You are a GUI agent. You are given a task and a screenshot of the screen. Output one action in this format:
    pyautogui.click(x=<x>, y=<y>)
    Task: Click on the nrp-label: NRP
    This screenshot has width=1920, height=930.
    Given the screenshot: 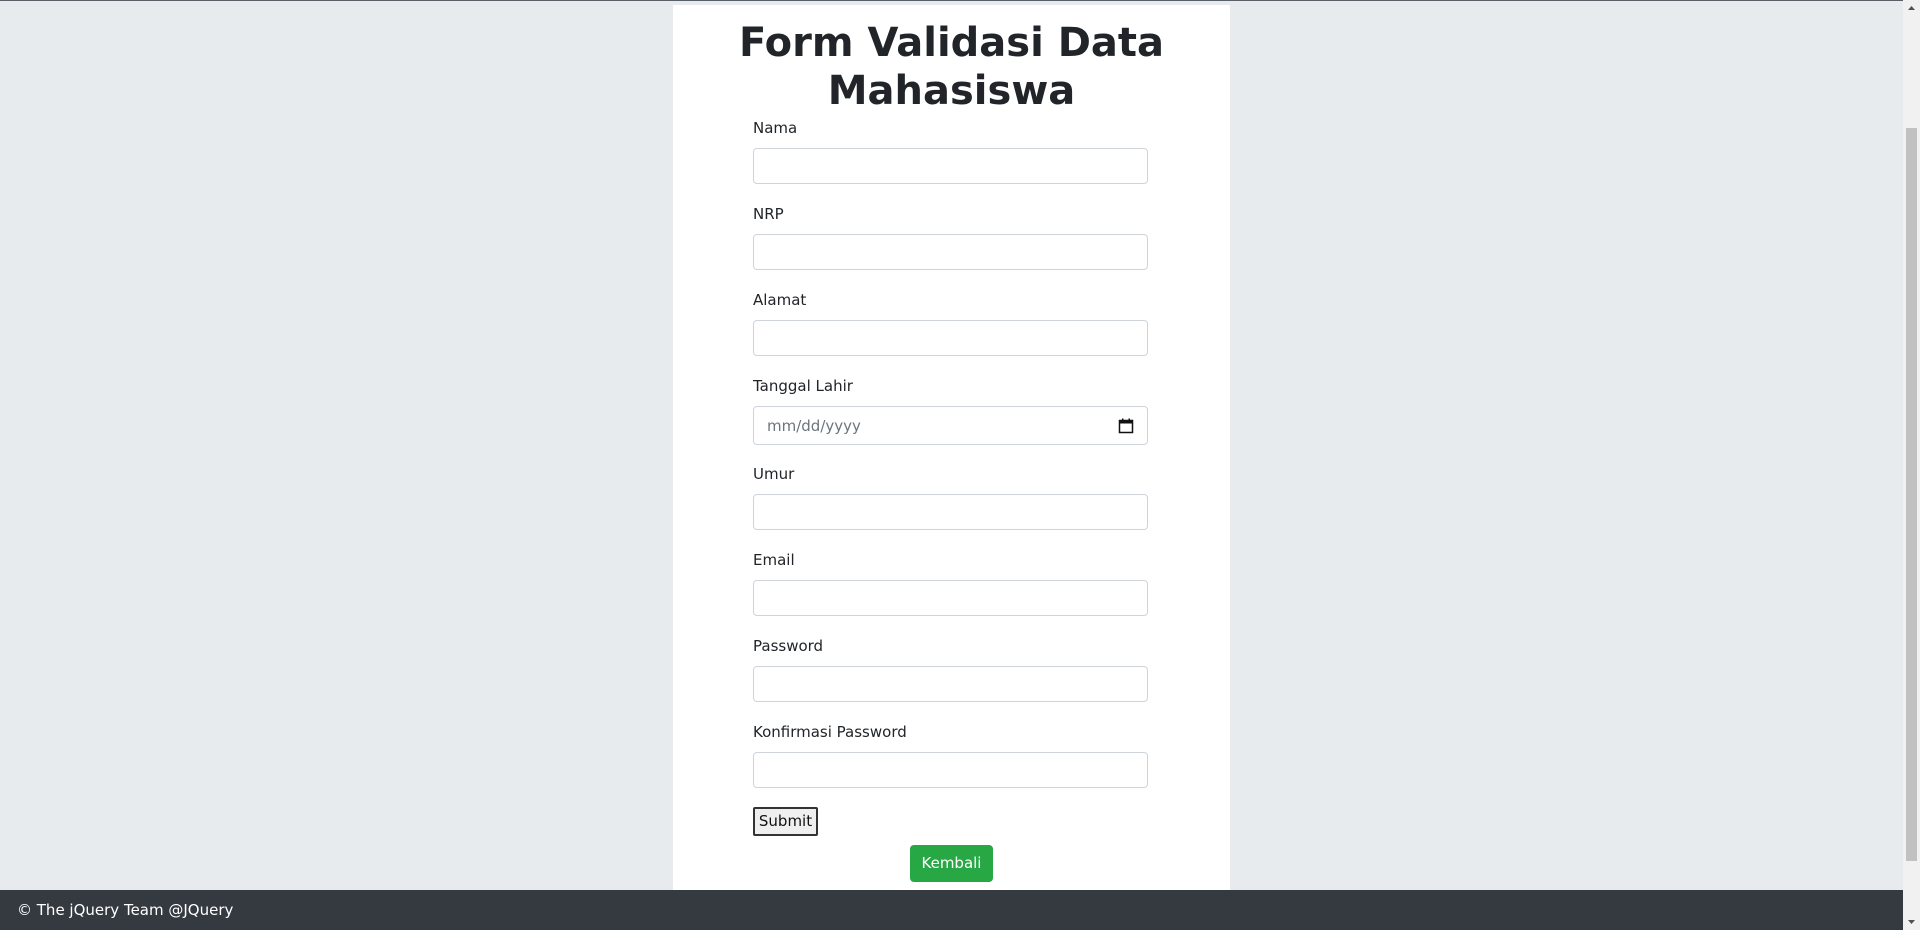 What is the action you would take?
    pyautogui.click(x=768, y=214)
    